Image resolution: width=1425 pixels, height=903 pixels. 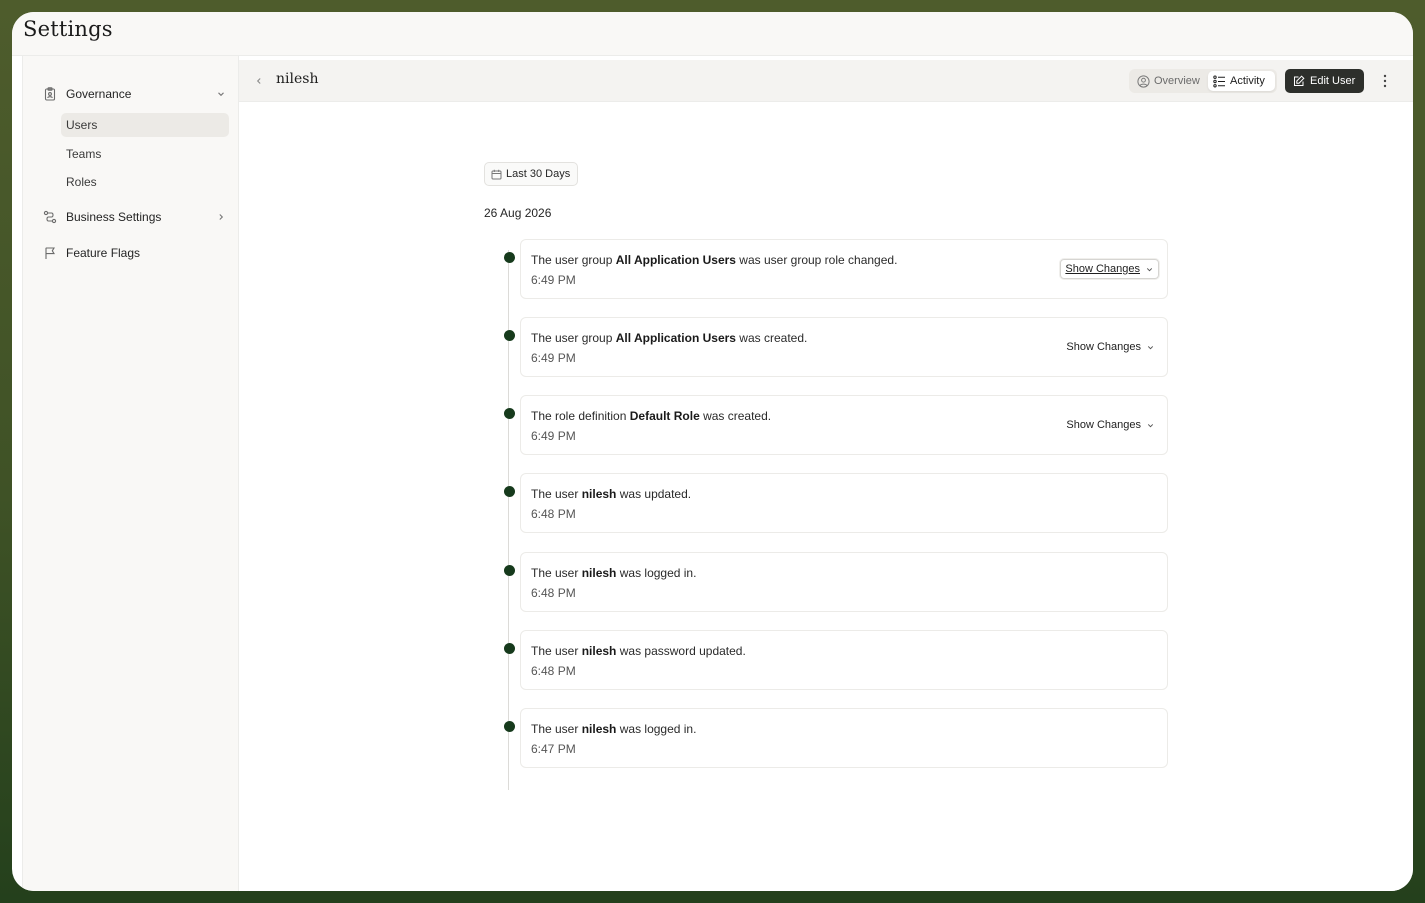 I want to click on back-button, so click(x=259, y=81).